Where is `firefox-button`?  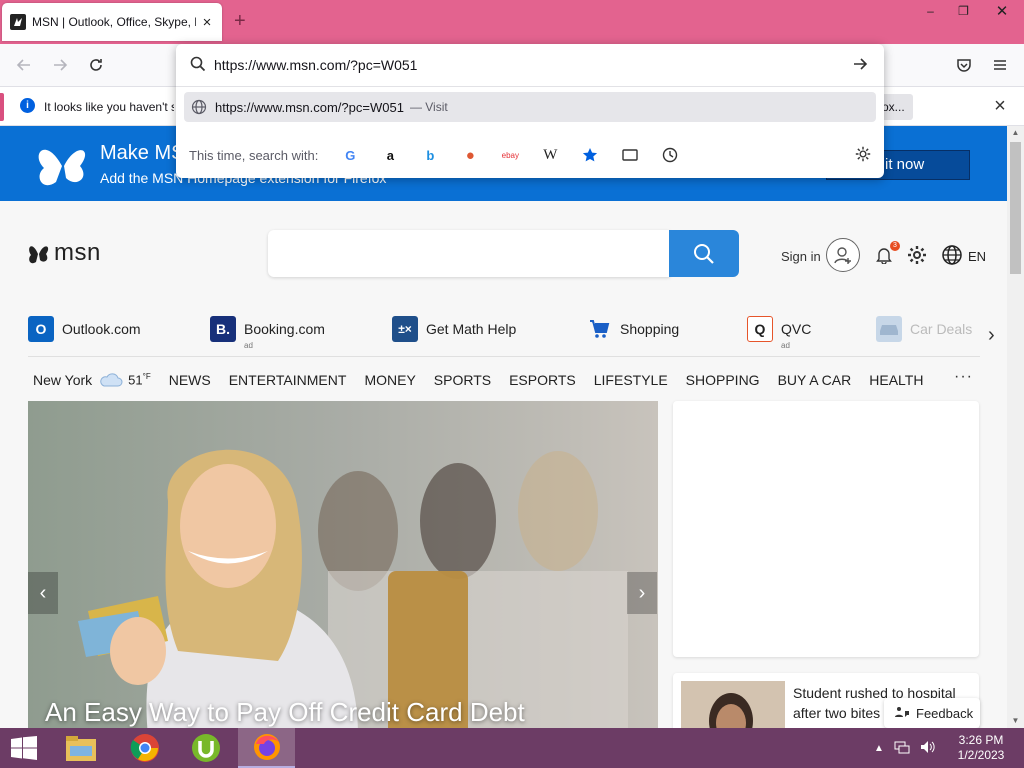
firefox-button is located at coordinates (266, 748).